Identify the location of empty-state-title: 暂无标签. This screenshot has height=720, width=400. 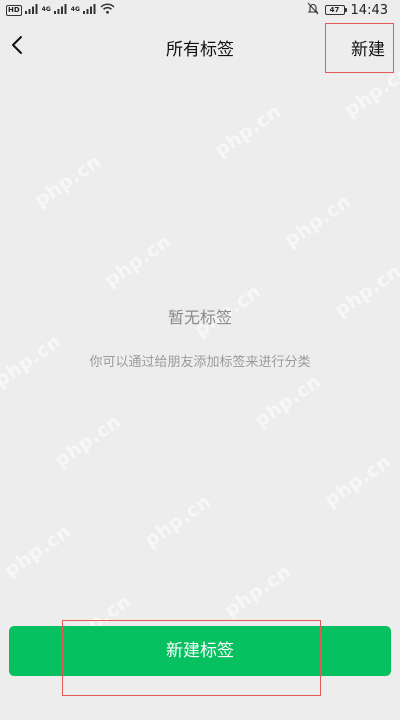
(199, 317).